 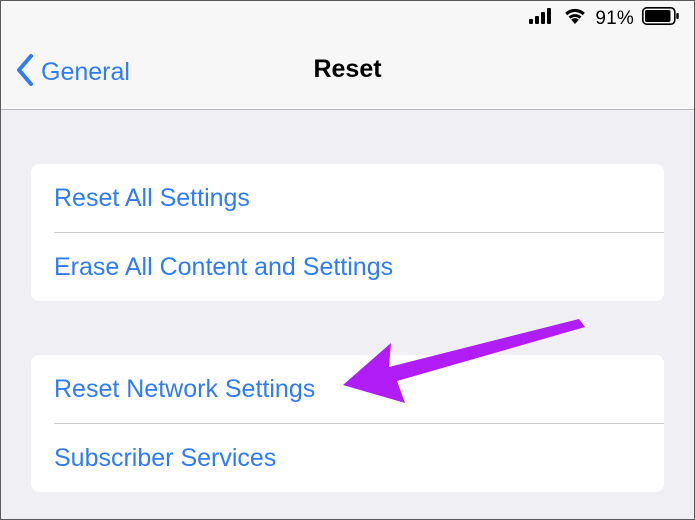 What do you see at coordinates (542, 18) in the screenshot?
I see `cellular-signal-icon` at bounding box center [542, 18].